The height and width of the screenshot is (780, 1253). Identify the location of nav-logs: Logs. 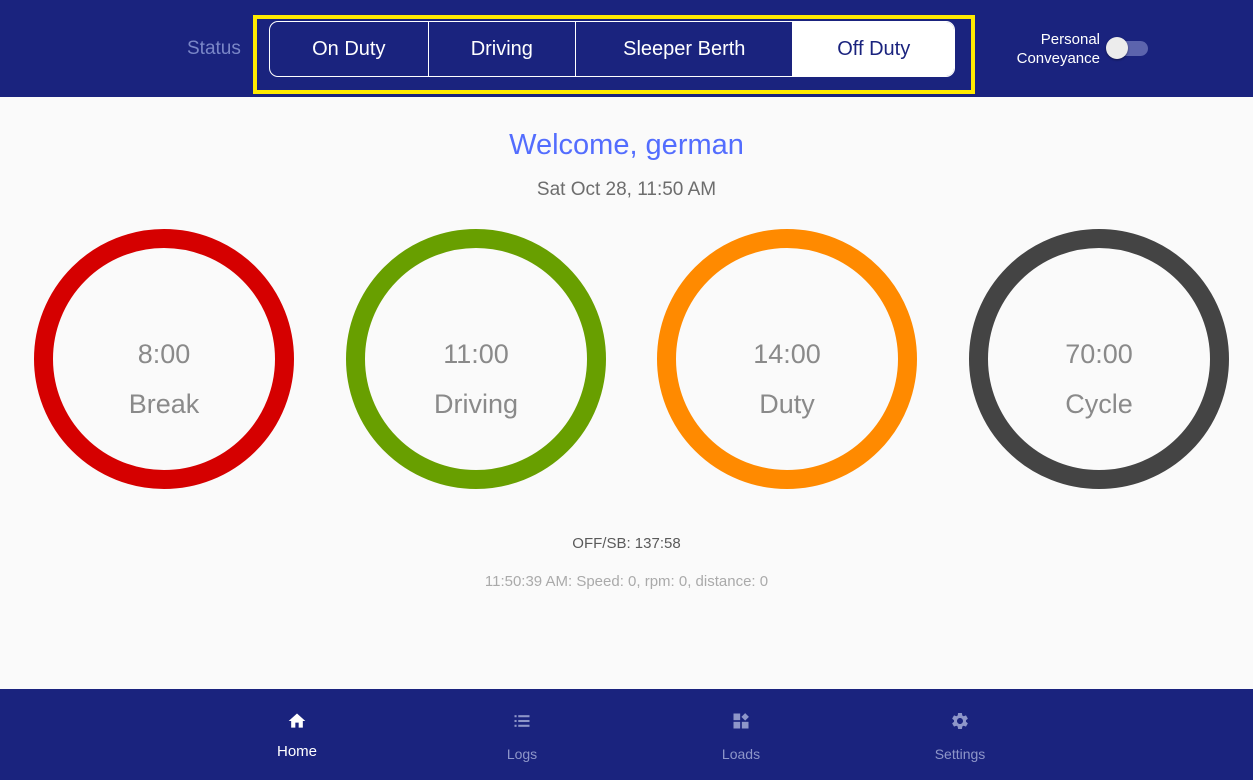
(522, 734).